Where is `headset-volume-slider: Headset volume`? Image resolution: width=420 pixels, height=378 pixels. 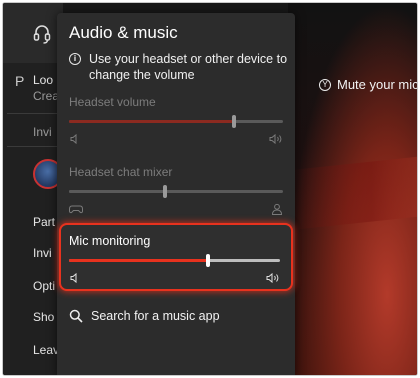
headset-volume-slider: Headset volume is located at coordinates (176, 120).